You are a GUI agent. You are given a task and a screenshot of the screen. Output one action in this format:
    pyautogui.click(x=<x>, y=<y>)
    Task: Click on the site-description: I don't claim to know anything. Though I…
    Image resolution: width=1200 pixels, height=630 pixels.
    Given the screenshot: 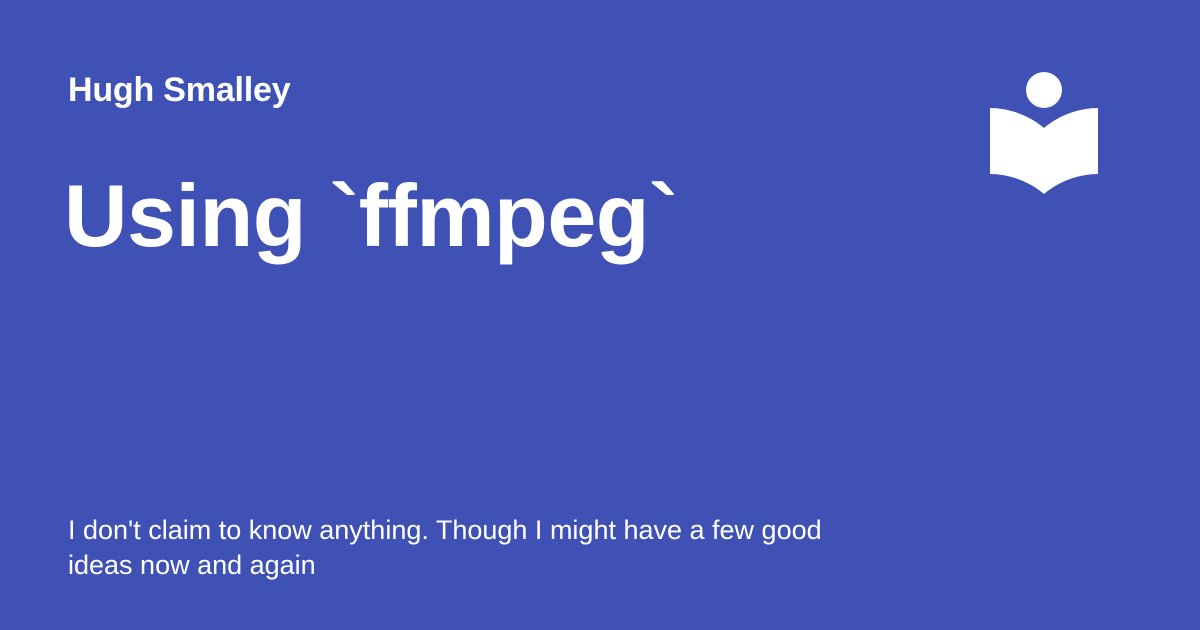 What is the action you would take?
    pyautogui.click(x=445, y=547)
    